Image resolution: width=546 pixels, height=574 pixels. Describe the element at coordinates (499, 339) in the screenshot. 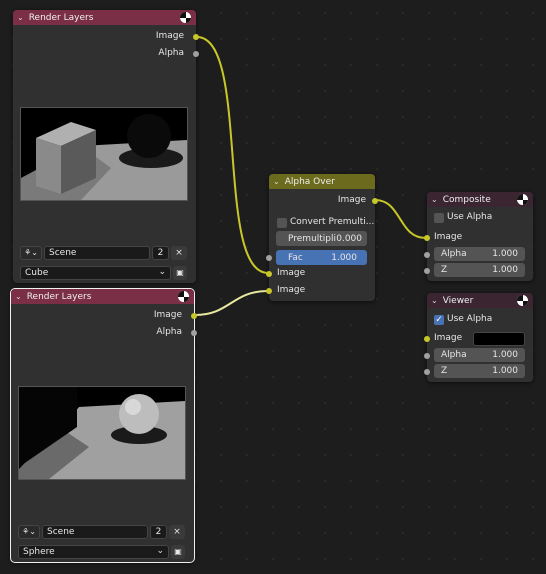

I see `image-color-swatch` at that location.